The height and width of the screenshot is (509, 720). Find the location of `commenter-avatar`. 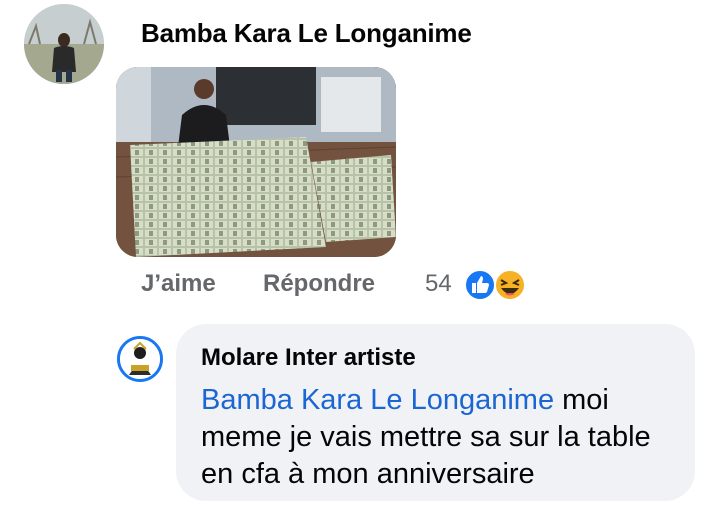

commenter-avatar is located at coordinates (64, 44).